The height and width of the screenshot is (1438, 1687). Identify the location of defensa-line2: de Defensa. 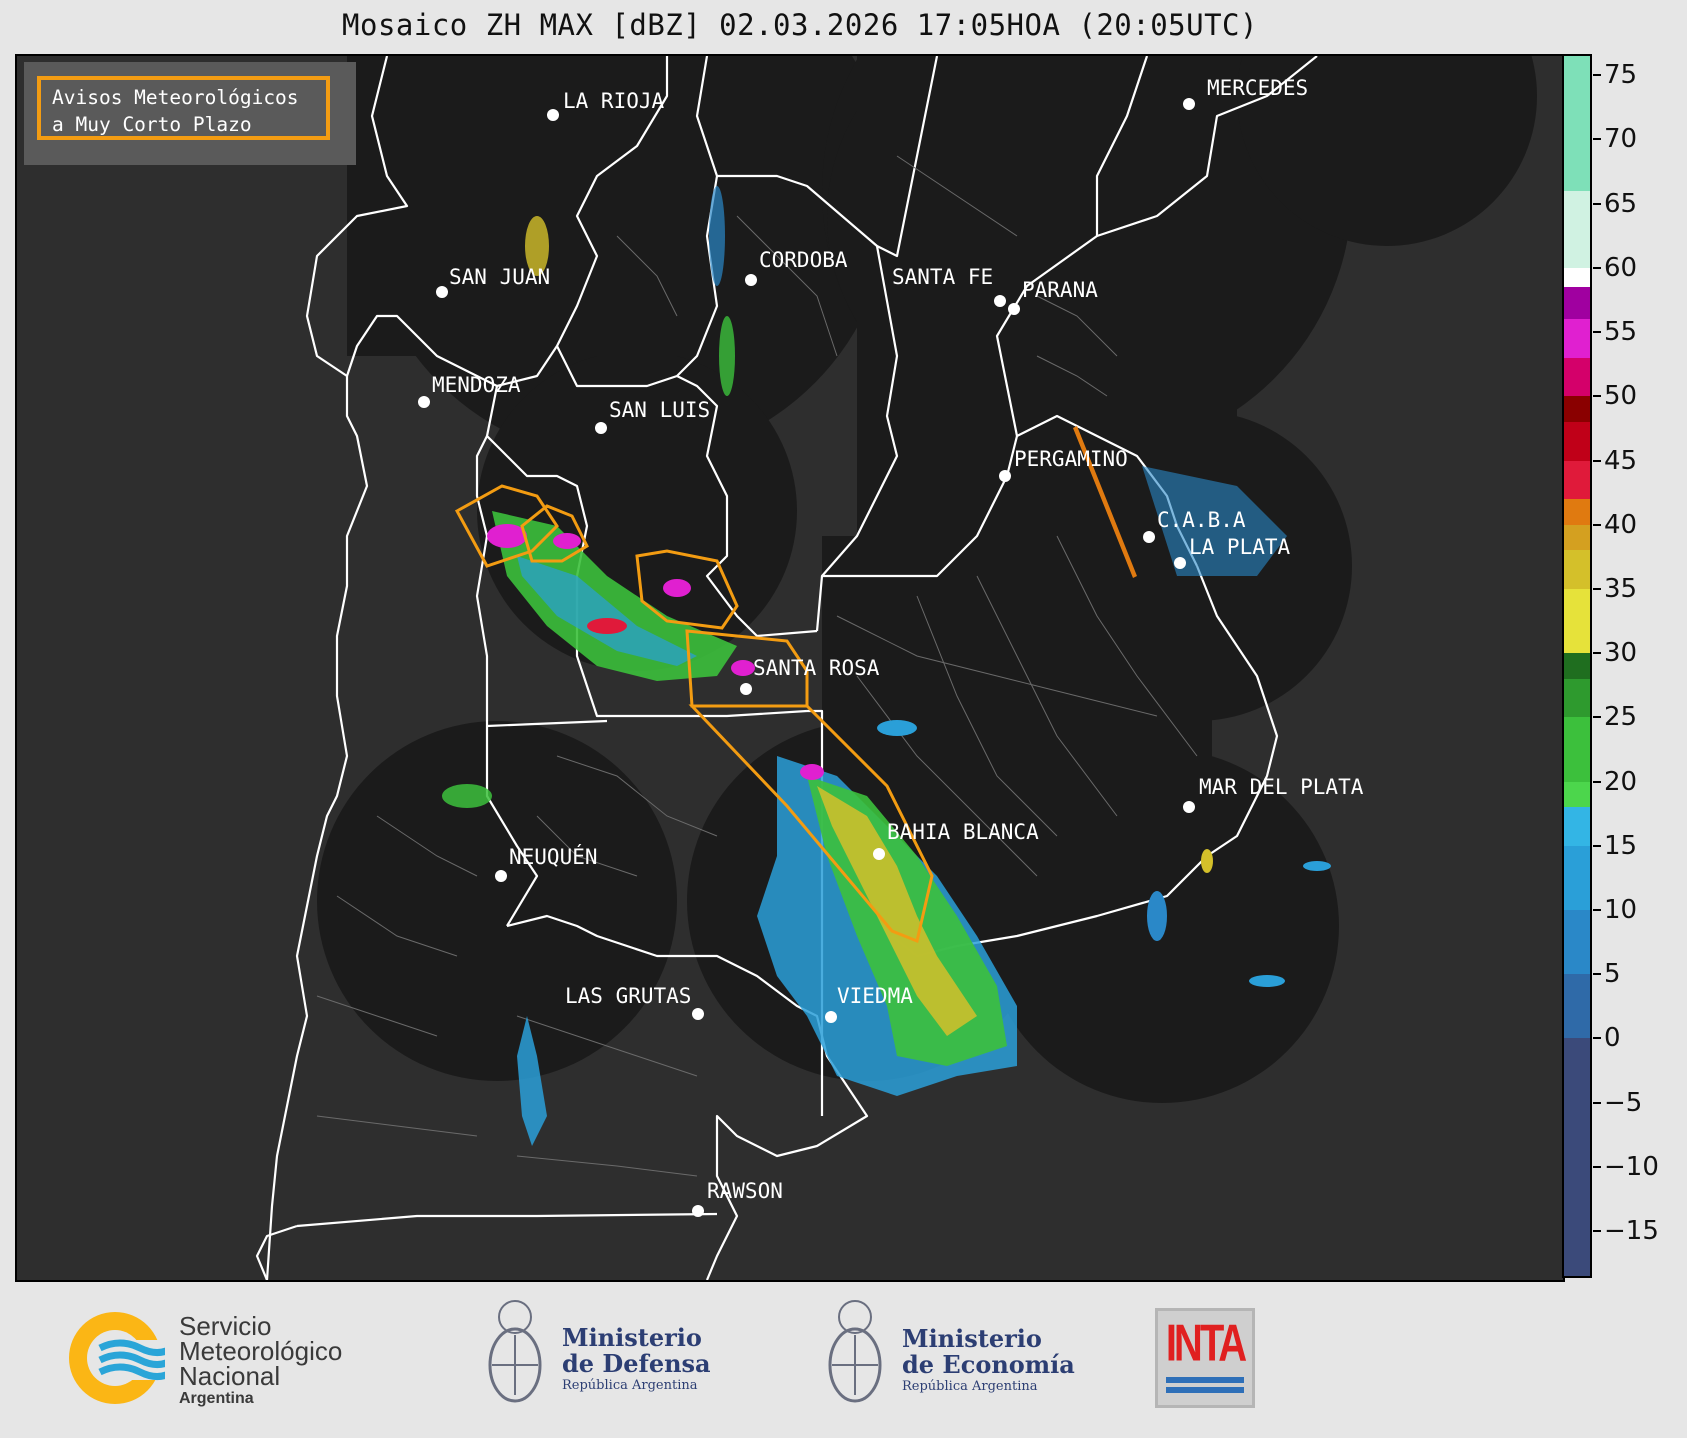
(636, 1363).